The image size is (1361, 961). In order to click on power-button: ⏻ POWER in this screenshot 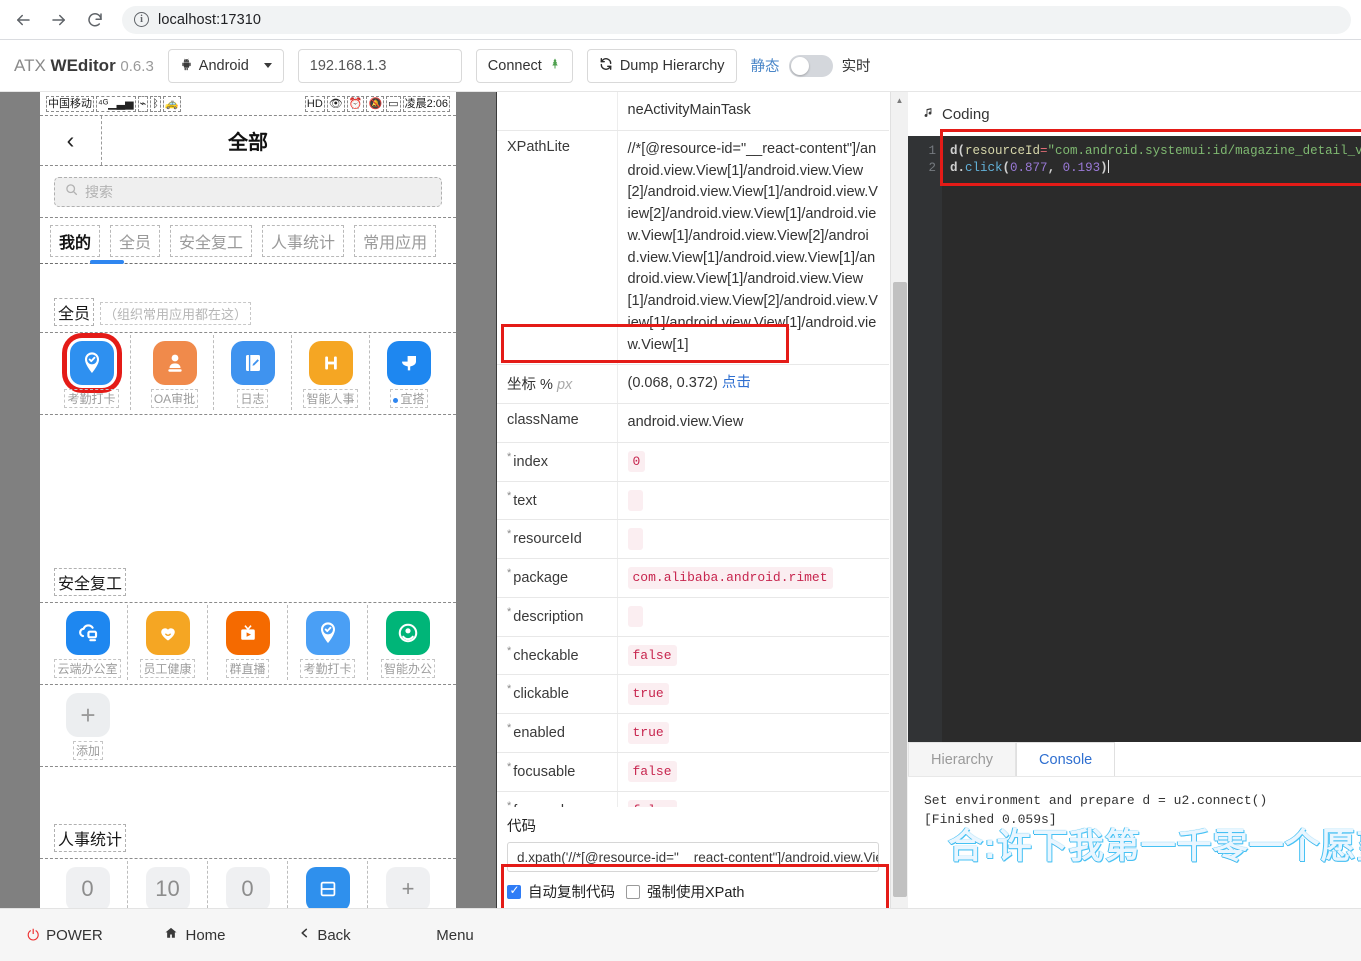, I will do `click(65, 935)`.